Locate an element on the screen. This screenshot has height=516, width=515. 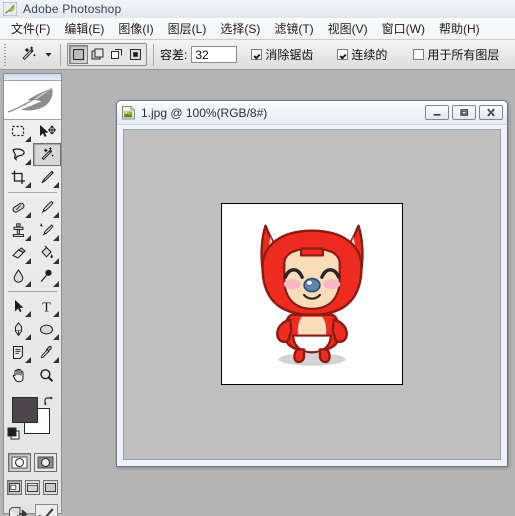
tool-row-8: T is located at coordinates (32, 306).